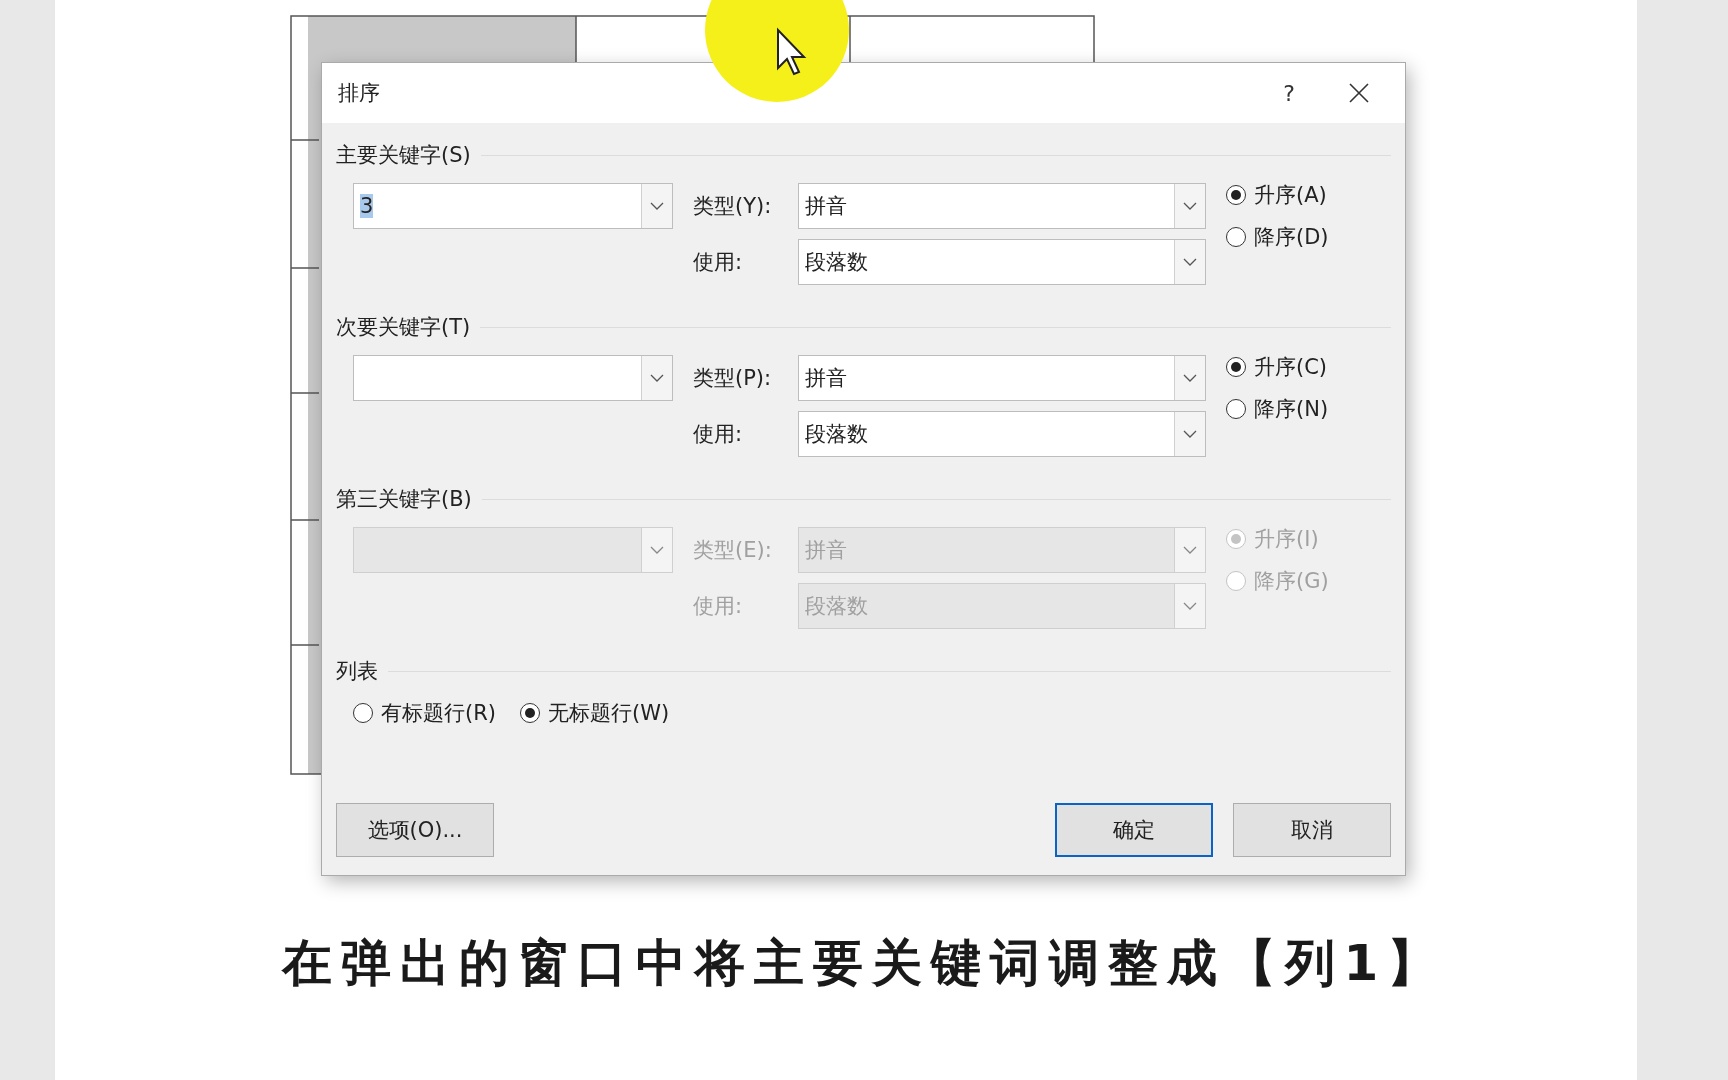  What do you see at coordinates (1312, 830) in the screenshot?
I see `dialog-button: 取消` at bounding box center [1312, 830].